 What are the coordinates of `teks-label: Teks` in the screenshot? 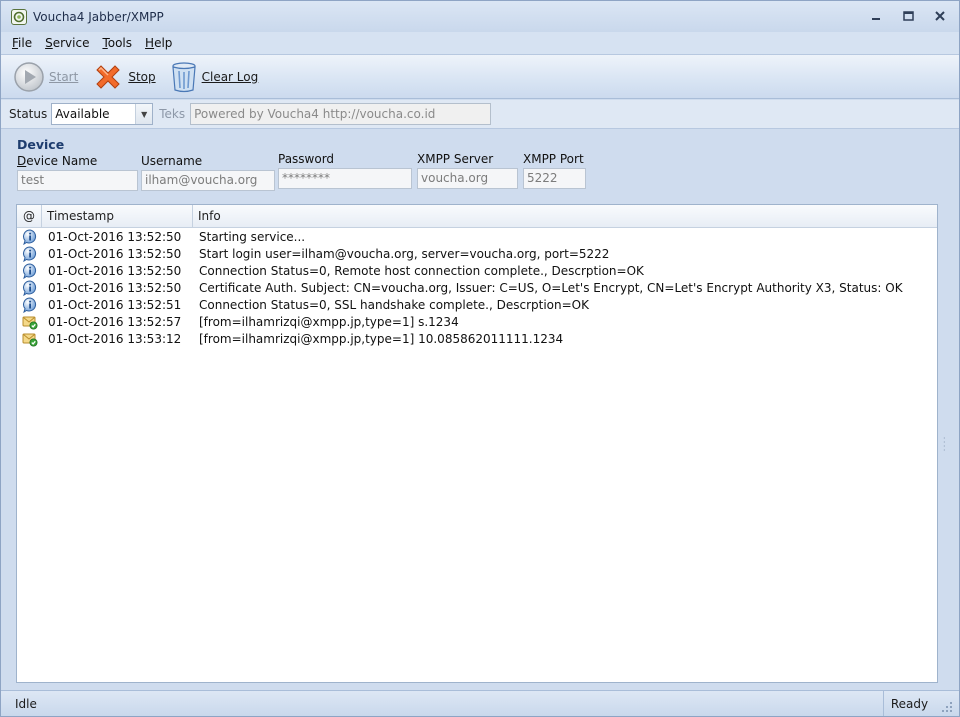 It's located at (172, 114).